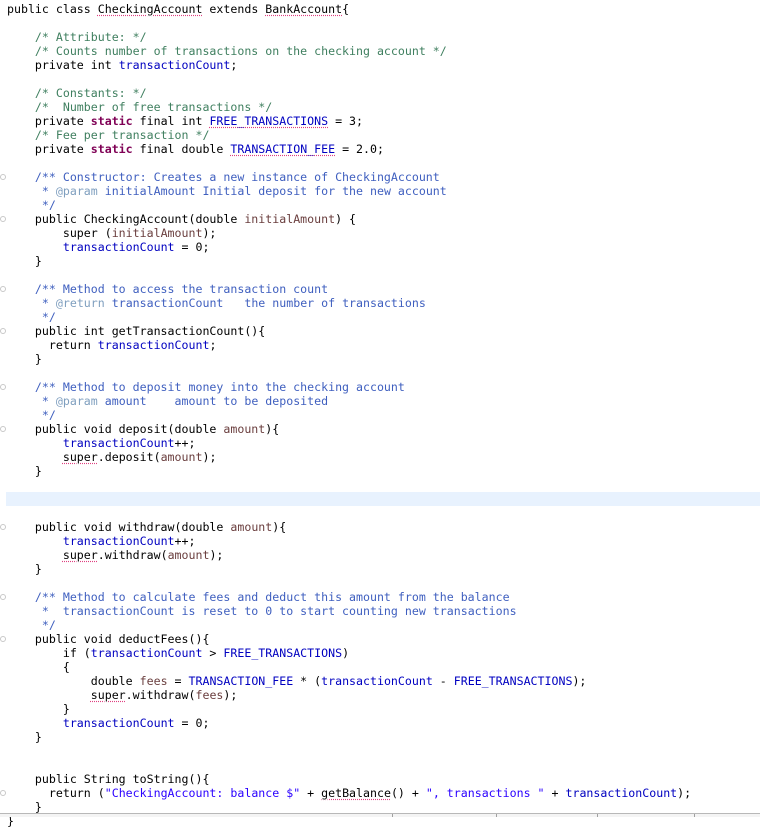 The width and height of the screenshot is (760, 828). Describe the element at coordinates (380, 639) in the screenshot. I see `code-line: public void deductFees(){` at that location.